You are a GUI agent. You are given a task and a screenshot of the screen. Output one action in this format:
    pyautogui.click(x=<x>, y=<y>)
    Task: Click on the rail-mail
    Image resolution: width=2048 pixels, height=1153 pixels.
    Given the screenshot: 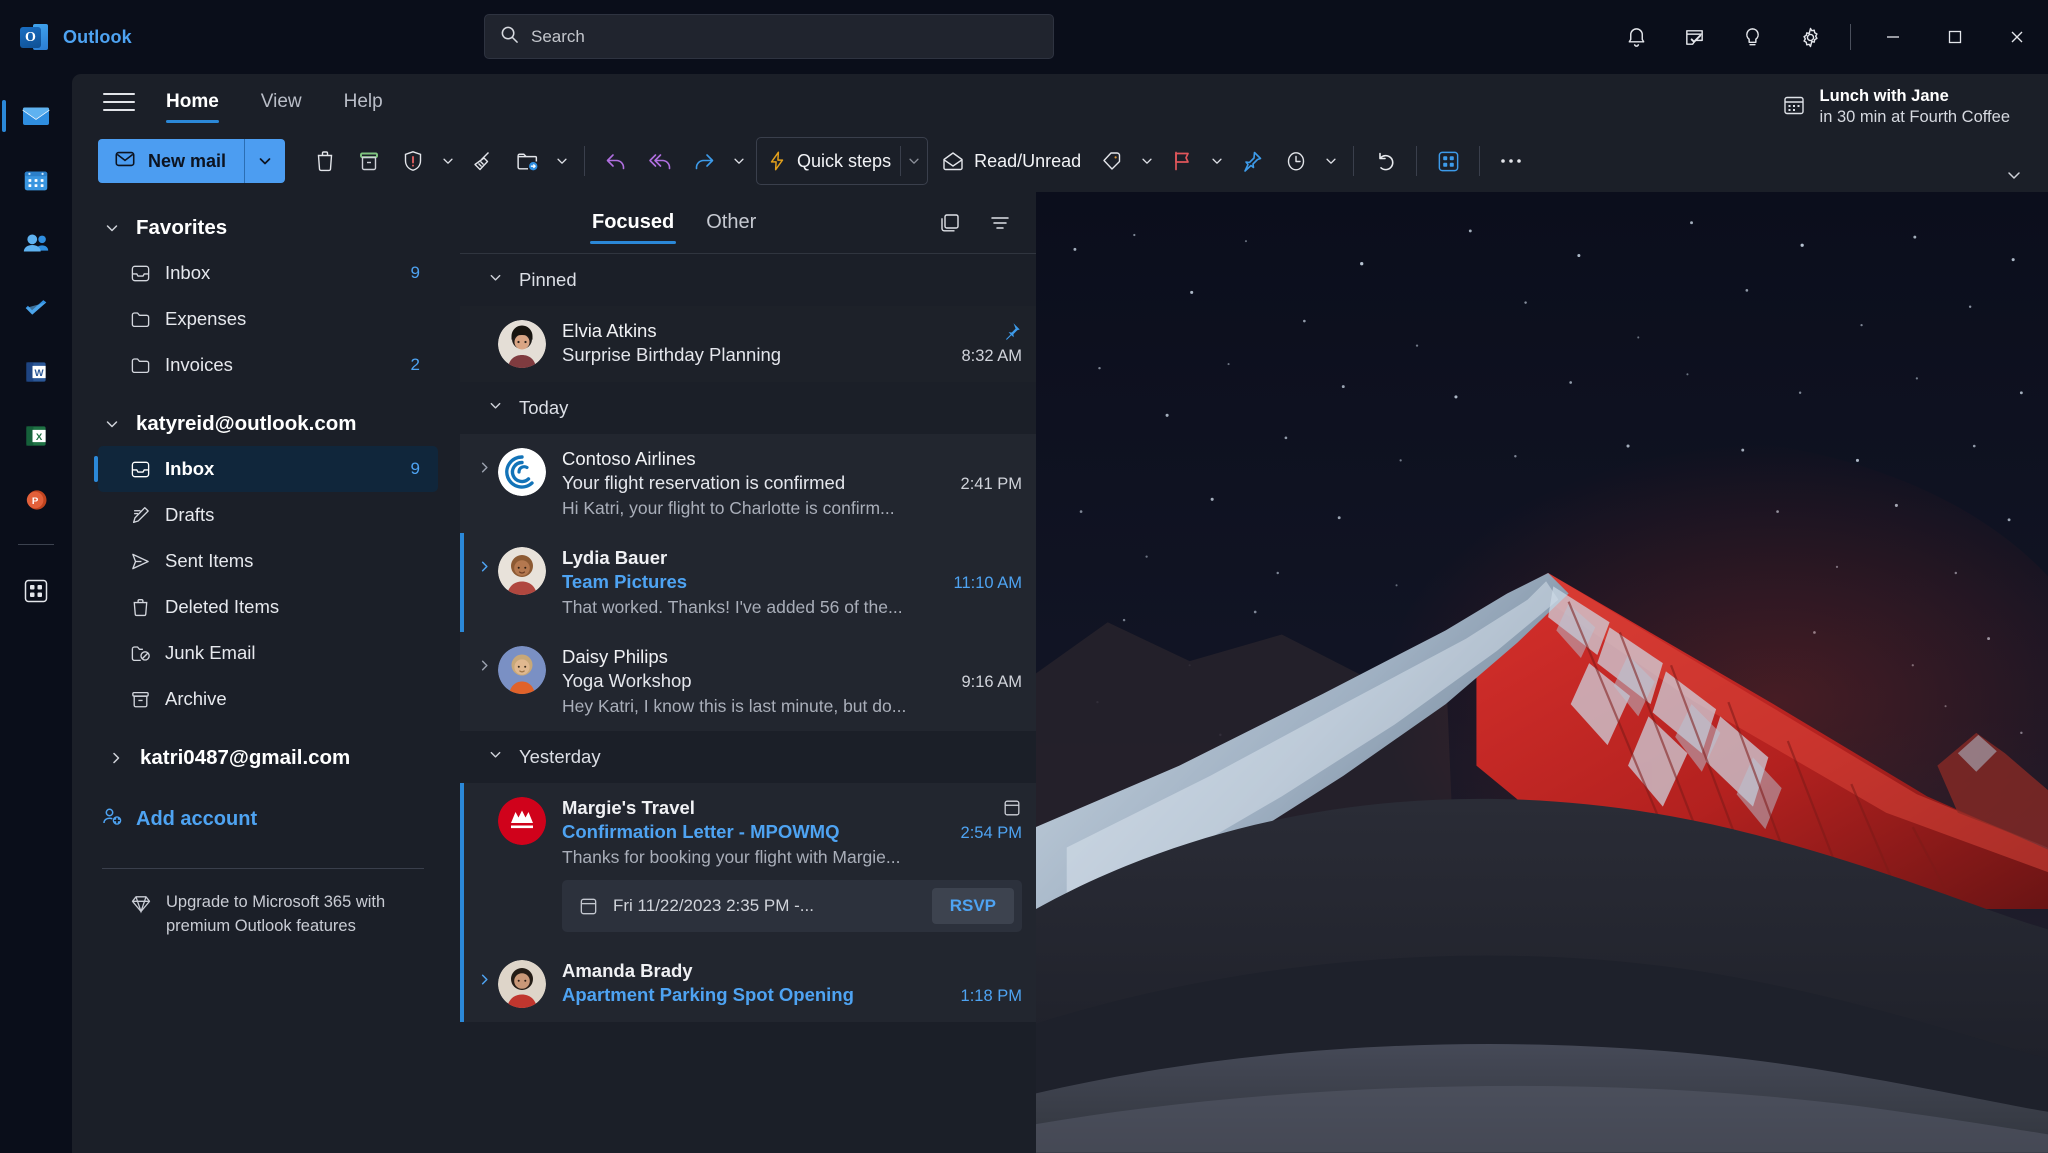 What is the action you would take?
    pyautogui.click(x=34, y=116)
    